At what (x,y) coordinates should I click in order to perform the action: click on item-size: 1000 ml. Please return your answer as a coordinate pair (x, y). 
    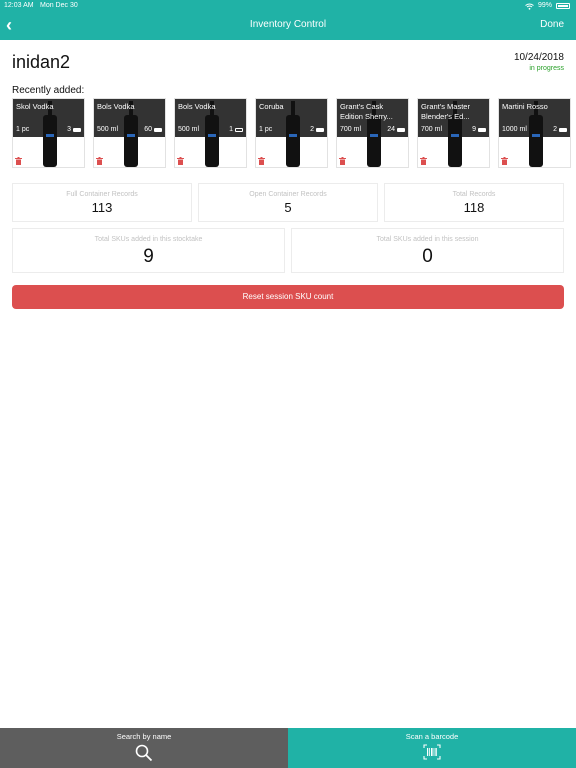
    Looking at the image, I should click on (514, 129).